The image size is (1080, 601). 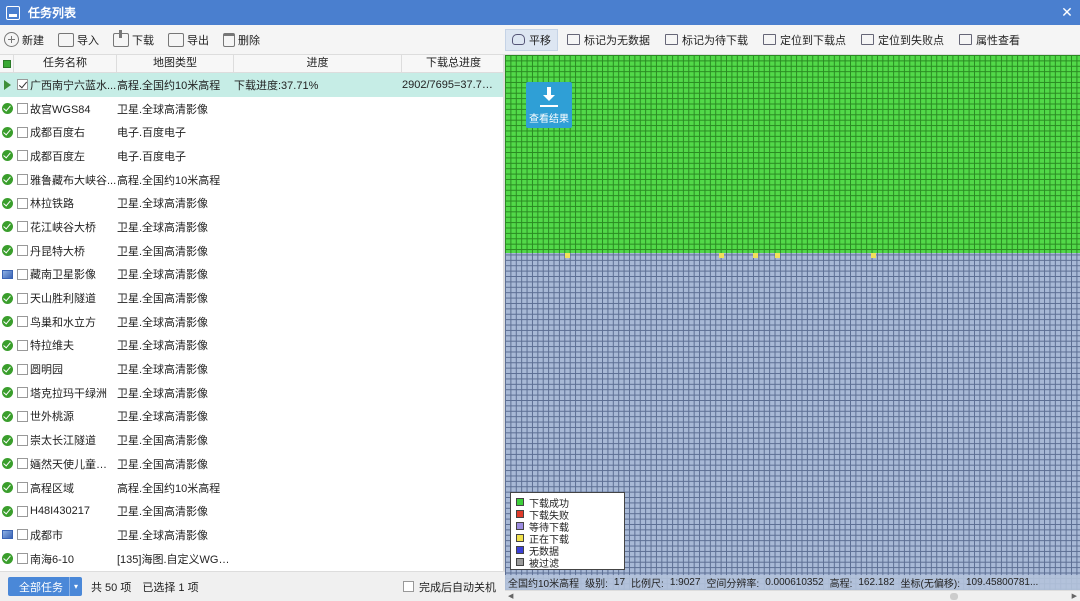 What do you see at coordinates (567, 531) in the screenshot?
I see `tile-legend: 下载成功 下载失败 等待下载 正在下载 无数据 被过滤` at bounding box center [567, 531].